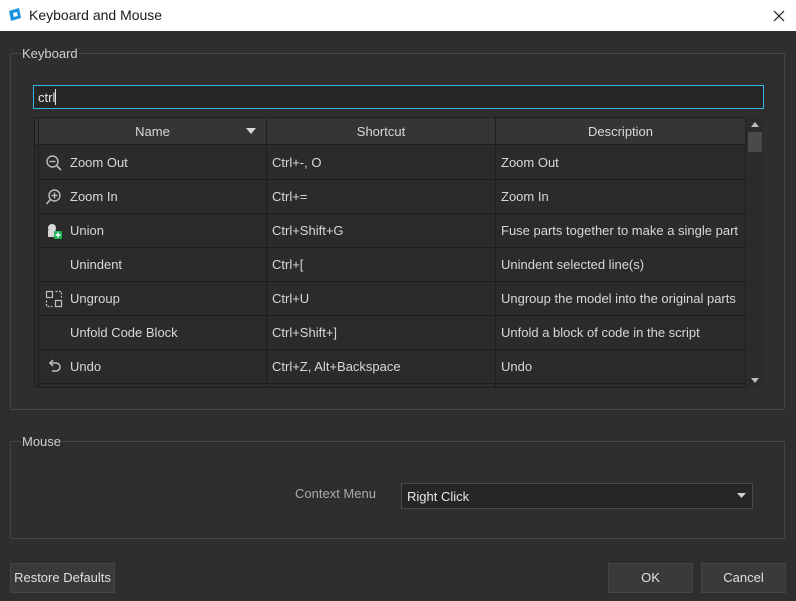  Describe the element at coordinates (755, 125) in the screenshot. I see `scroll-up-icon` at that location.